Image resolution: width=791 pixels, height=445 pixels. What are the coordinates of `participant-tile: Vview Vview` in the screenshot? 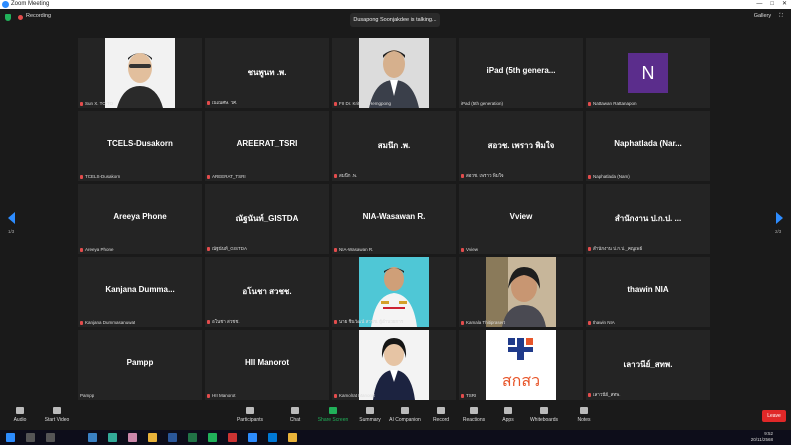 It's located at (521, 219).